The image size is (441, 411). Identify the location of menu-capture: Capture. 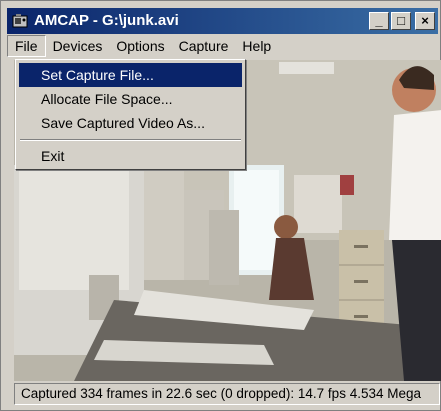
(204, 46).